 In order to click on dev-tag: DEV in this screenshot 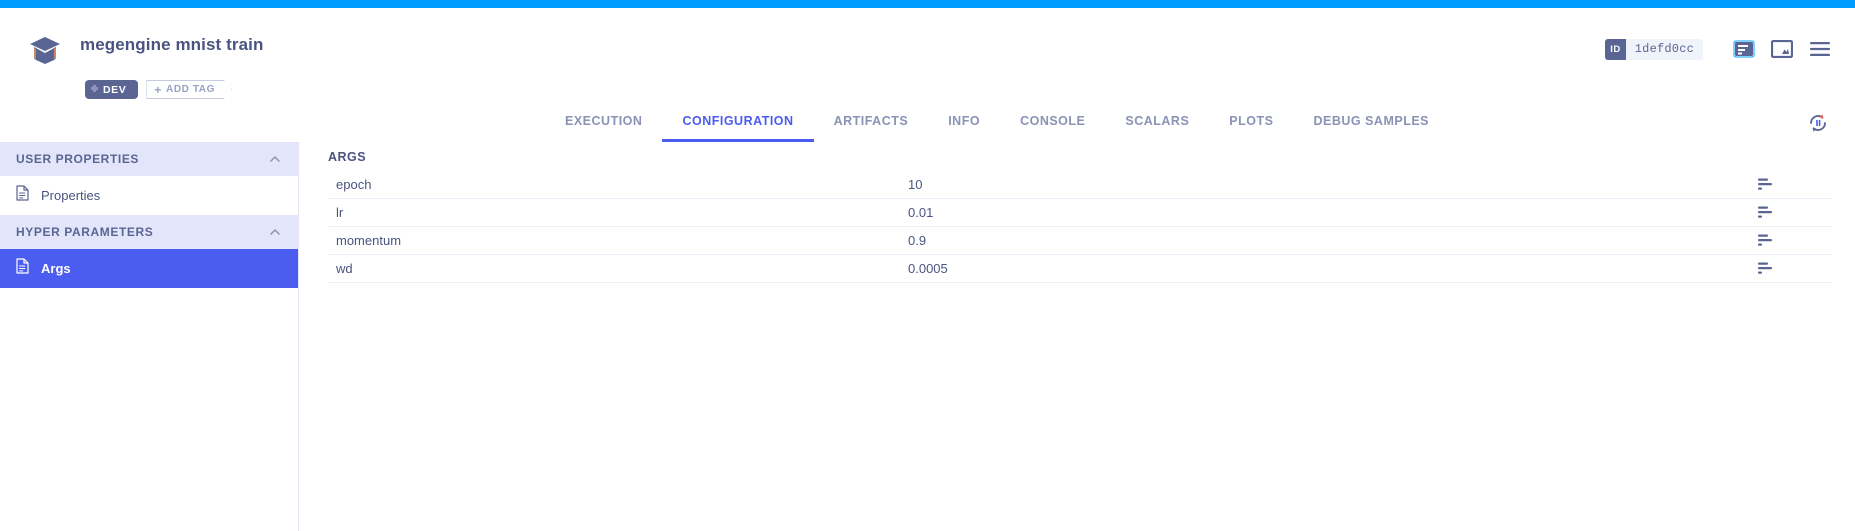, I will do `click(112, 89)`.